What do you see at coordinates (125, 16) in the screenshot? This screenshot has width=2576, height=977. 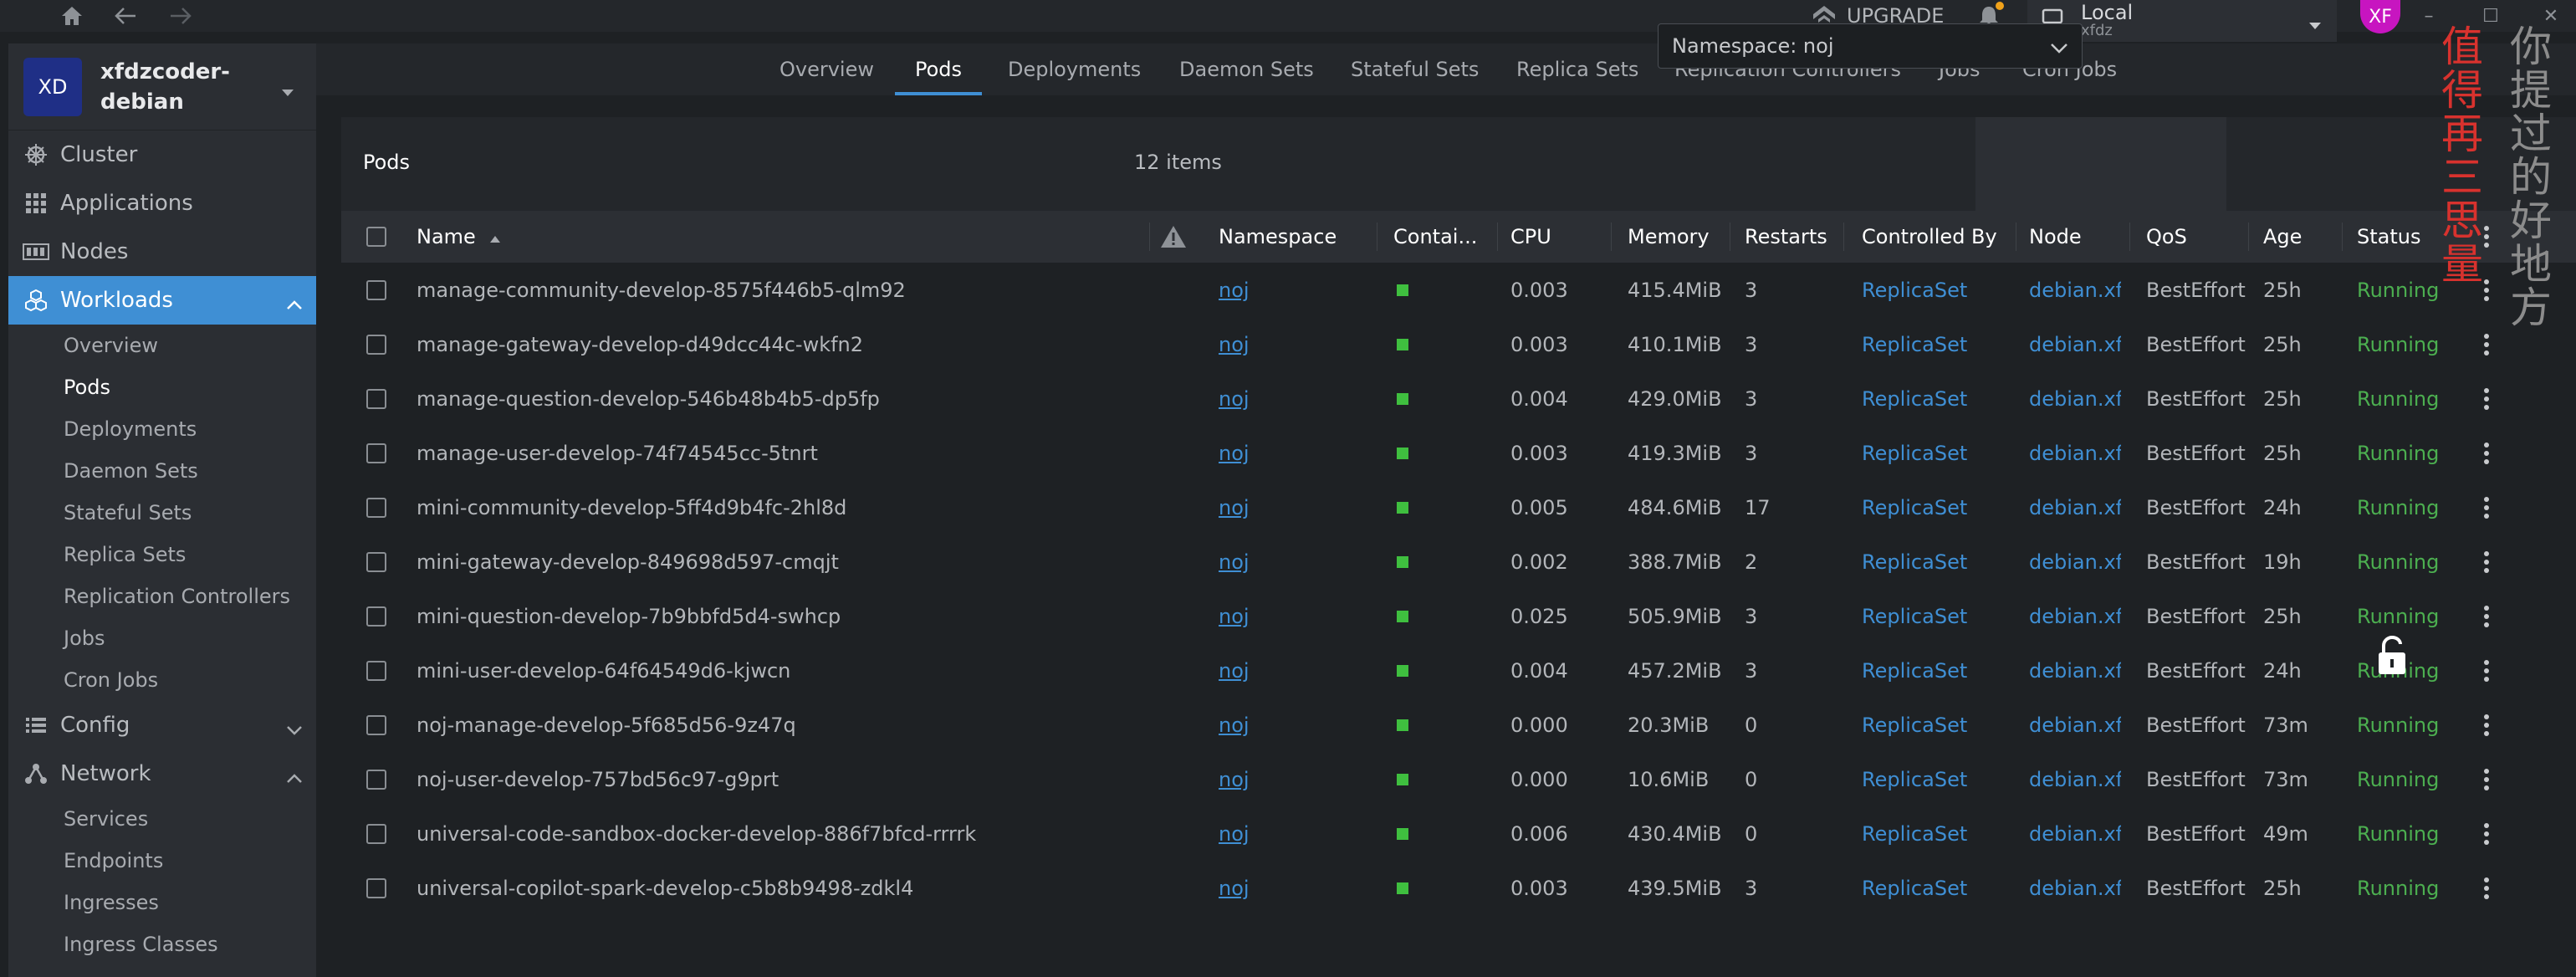 I see `back-arrow-icon` at bounding box center [125, 16].